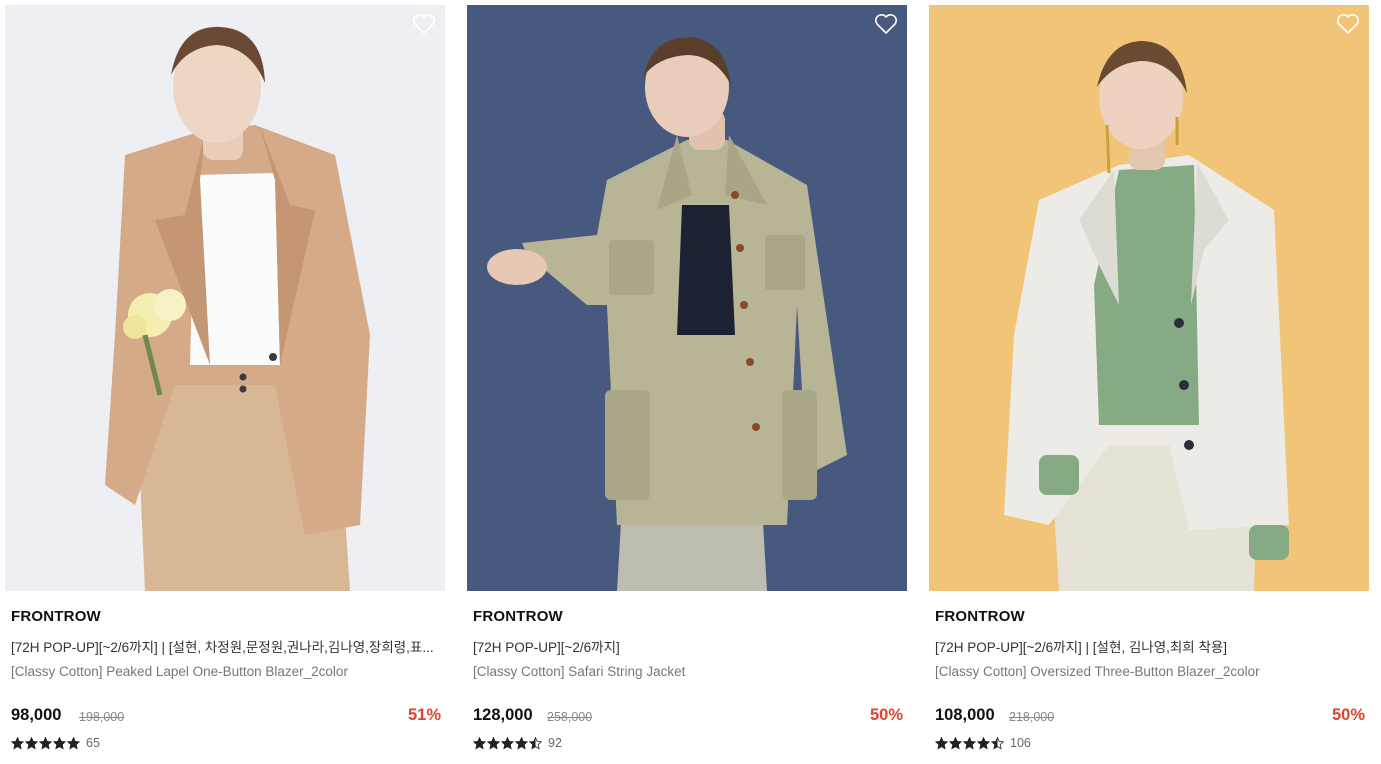 The image size is (1381, 764). What do you see at coordinates (36, 715) in the screenshot?
I see `sale-price: 98,000` at bounding box center [36, 715].